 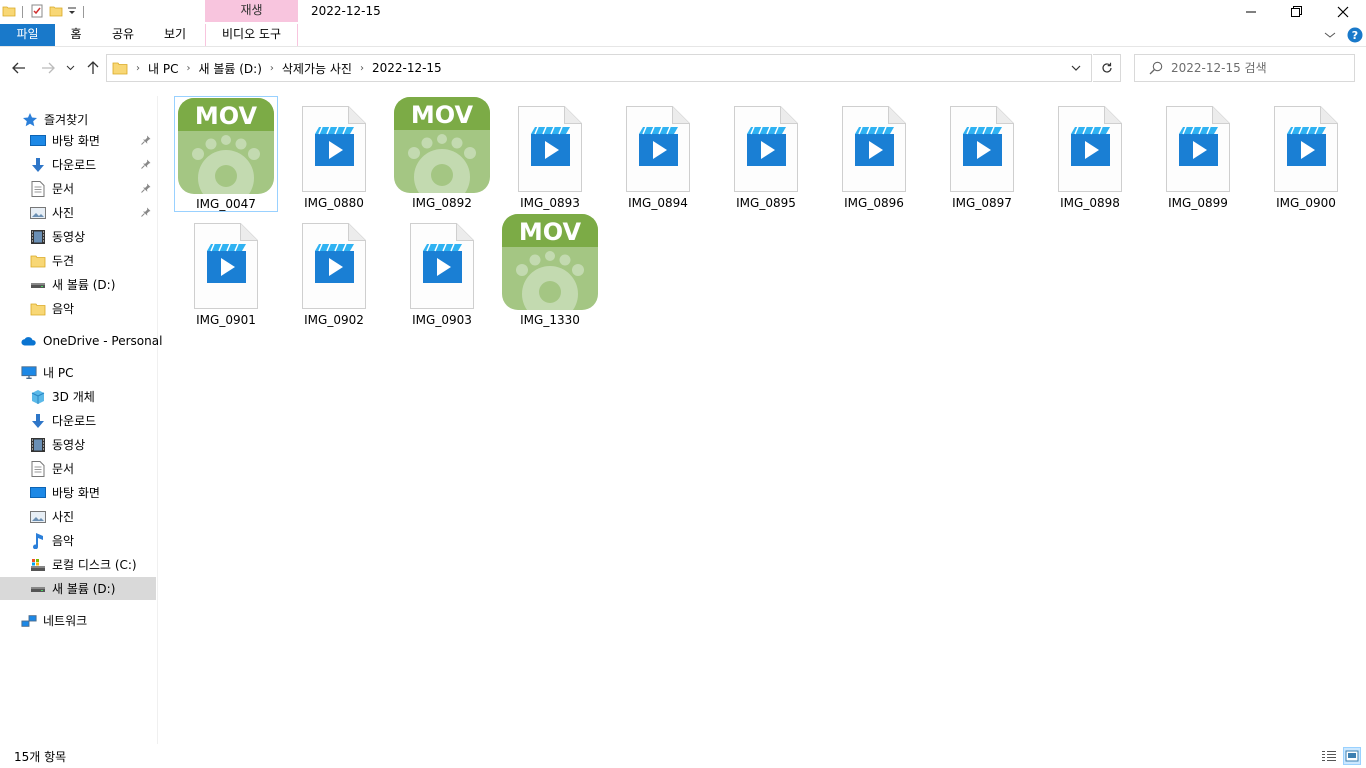 I want to click on up-button, so click(x=93, y=68).